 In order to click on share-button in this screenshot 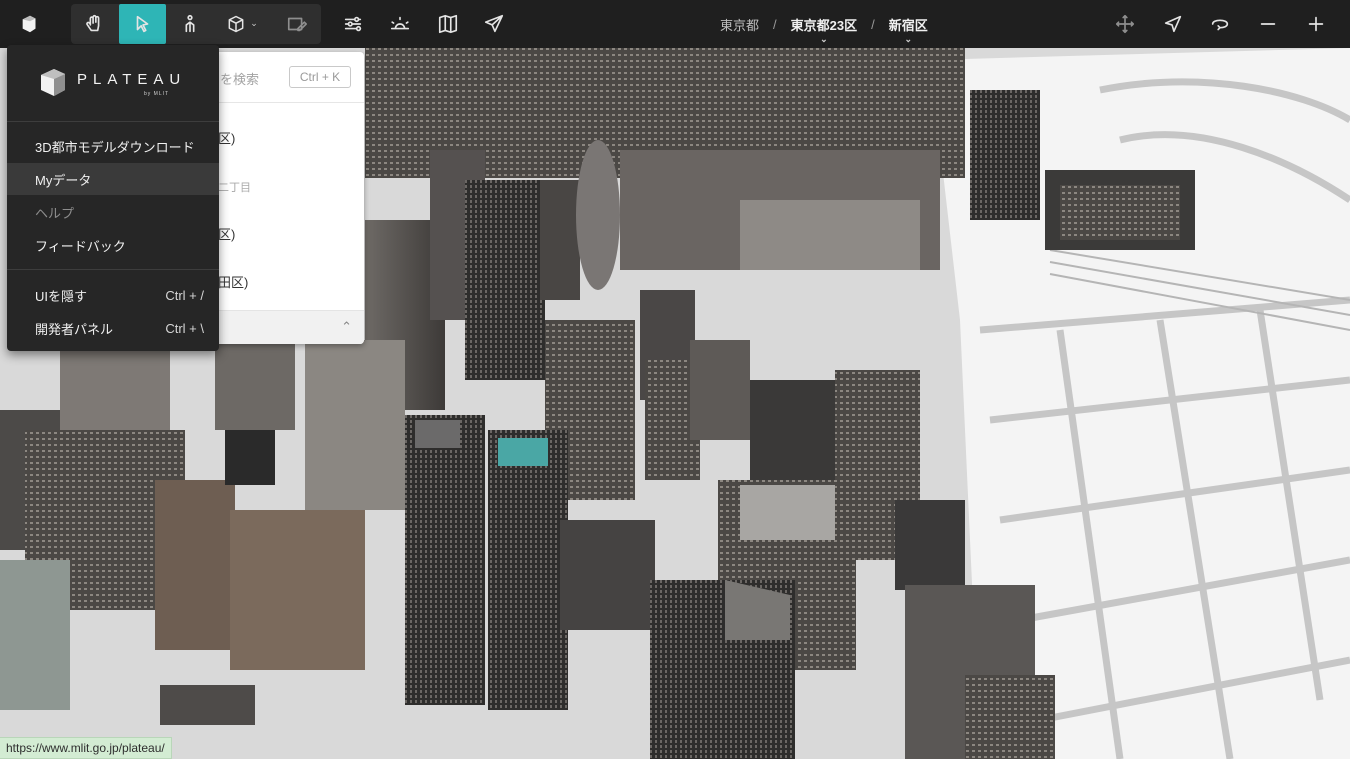, I will do `click(494, 24)`.